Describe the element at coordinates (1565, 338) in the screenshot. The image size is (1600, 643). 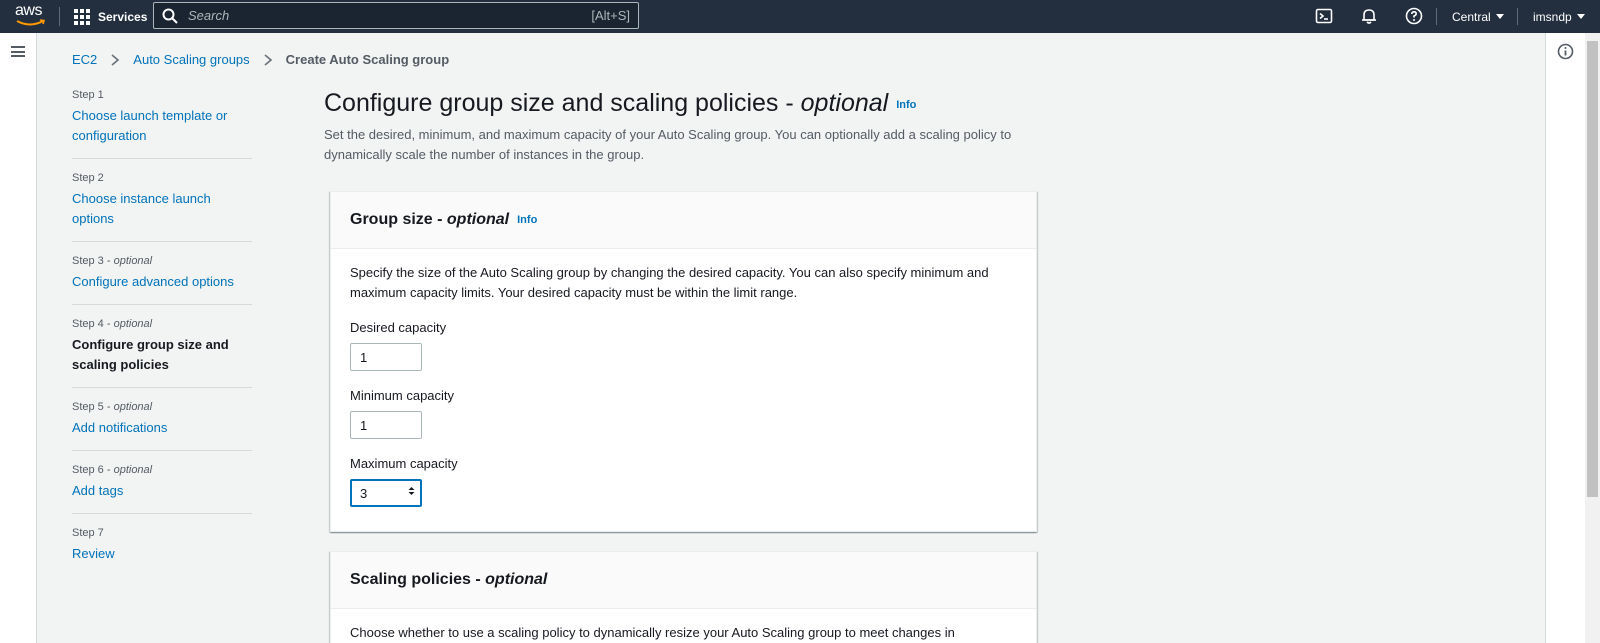
I see `tools-panel-rail` at that location.